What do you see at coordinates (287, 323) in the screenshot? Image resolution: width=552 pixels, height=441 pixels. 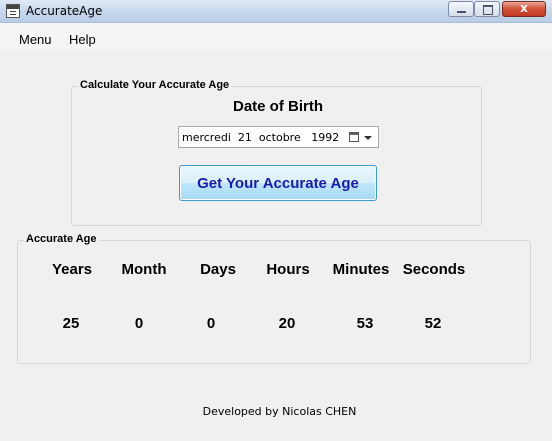 I see `hours-value: 20` at bounding box center [287, 323].